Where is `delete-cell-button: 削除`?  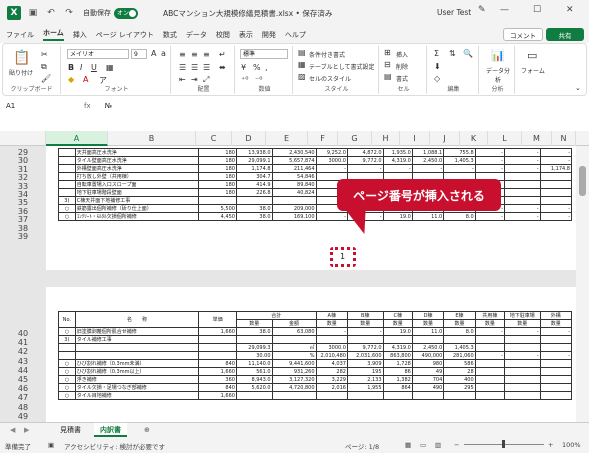
delete-cell-button: 削除 is located at coordinates (402, 66).